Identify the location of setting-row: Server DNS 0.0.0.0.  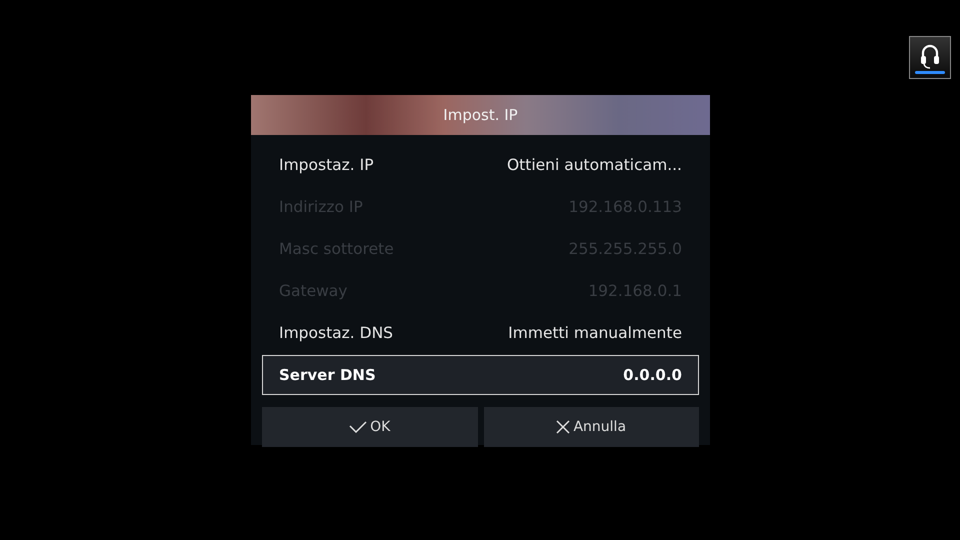
(480, 375).